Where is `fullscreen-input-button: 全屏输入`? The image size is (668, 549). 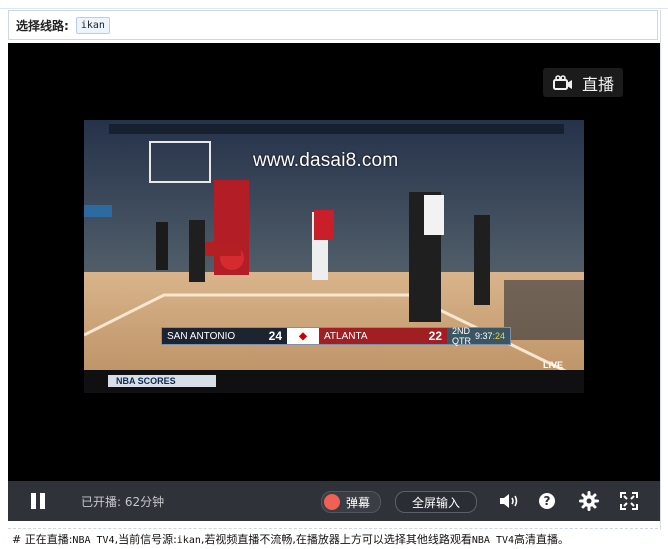 fullscreen-input-button: 全屏输入 is located at coordinates (436, 502).